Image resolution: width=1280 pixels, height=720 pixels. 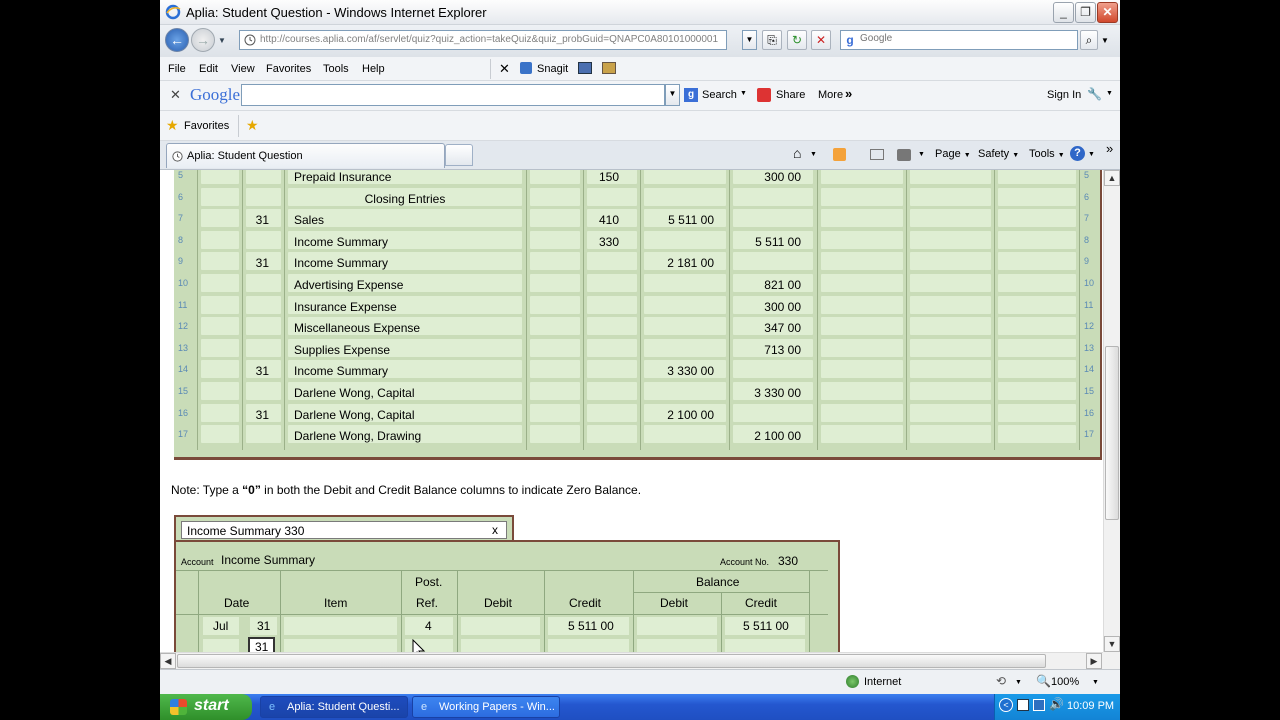 What do you see at coordinates (405, 196) in the screenshot?
I see `journal-description-cell: Closing Entries` at bounding box center [405, 196].